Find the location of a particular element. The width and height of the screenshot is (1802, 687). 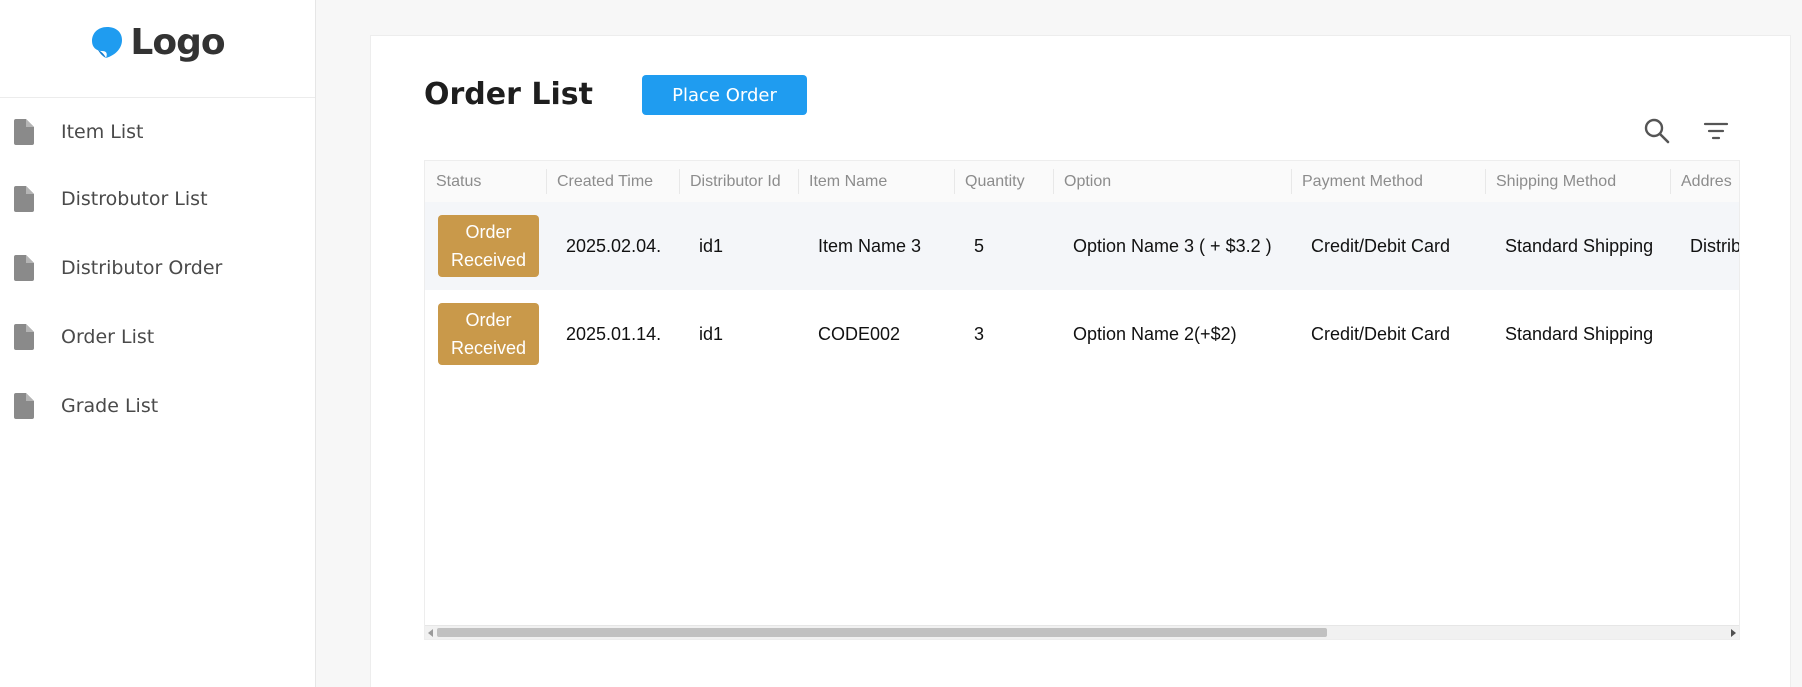

scrollbar-thumb is located at coordinates (882, 632).